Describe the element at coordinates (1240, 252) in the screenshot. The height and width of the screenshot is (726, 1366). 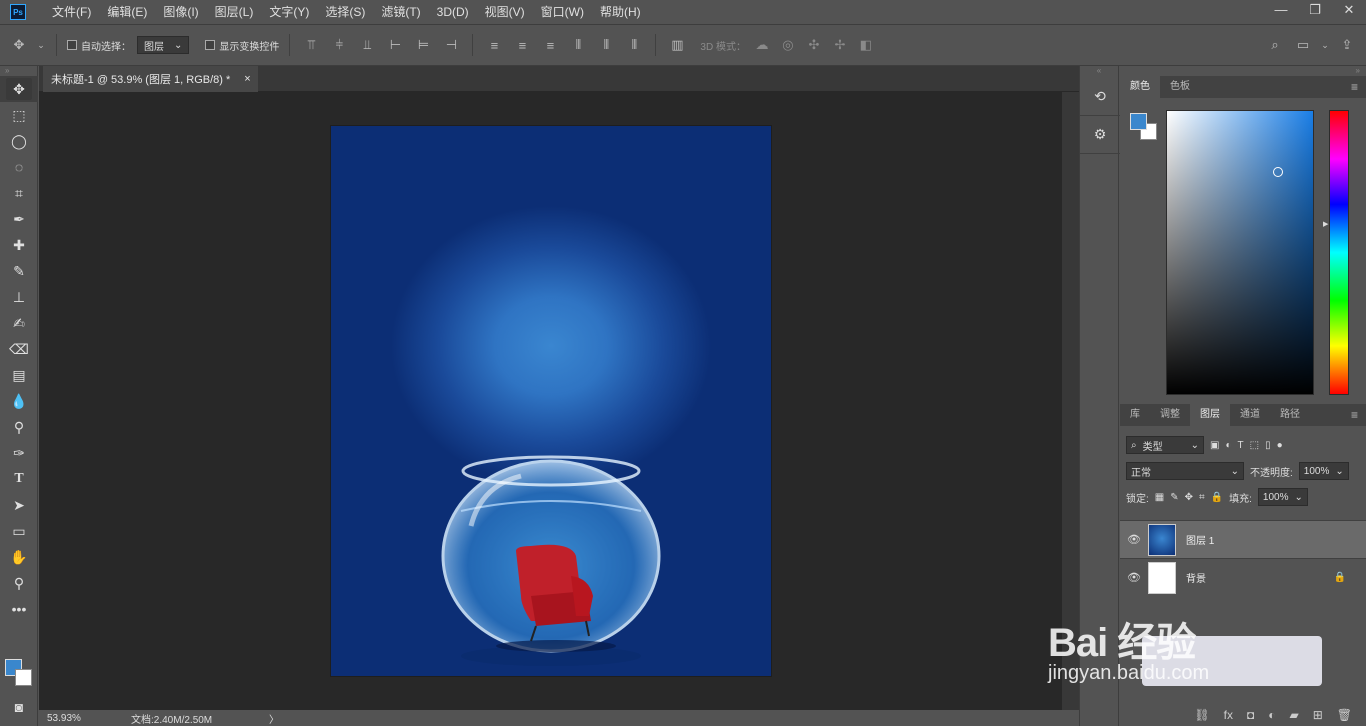
I see `saturation-brightness-field` at that location.